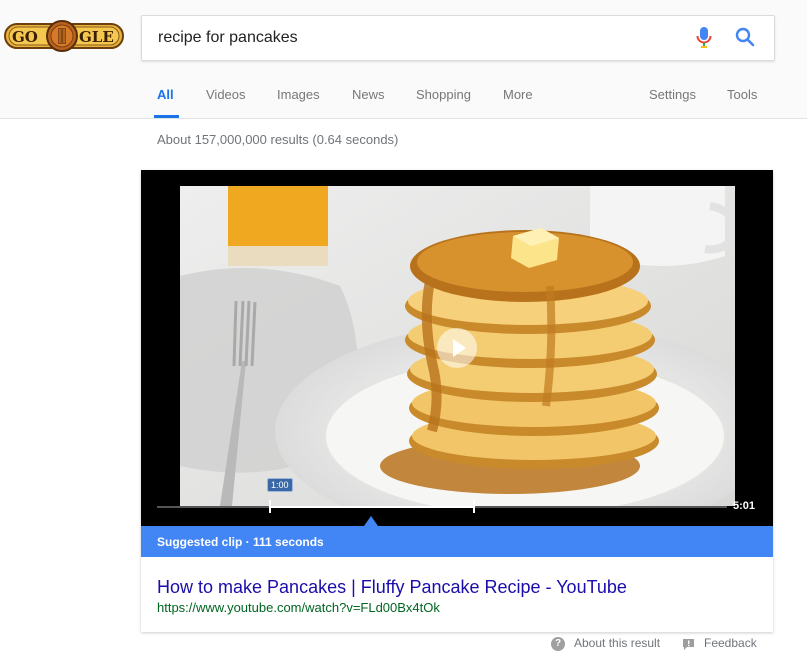 The width and height of the screenshot is (807, 669). Describe the element at coordinates (443, 94) in the screenshot. I see `tab-shopping: Shopping` at that location.